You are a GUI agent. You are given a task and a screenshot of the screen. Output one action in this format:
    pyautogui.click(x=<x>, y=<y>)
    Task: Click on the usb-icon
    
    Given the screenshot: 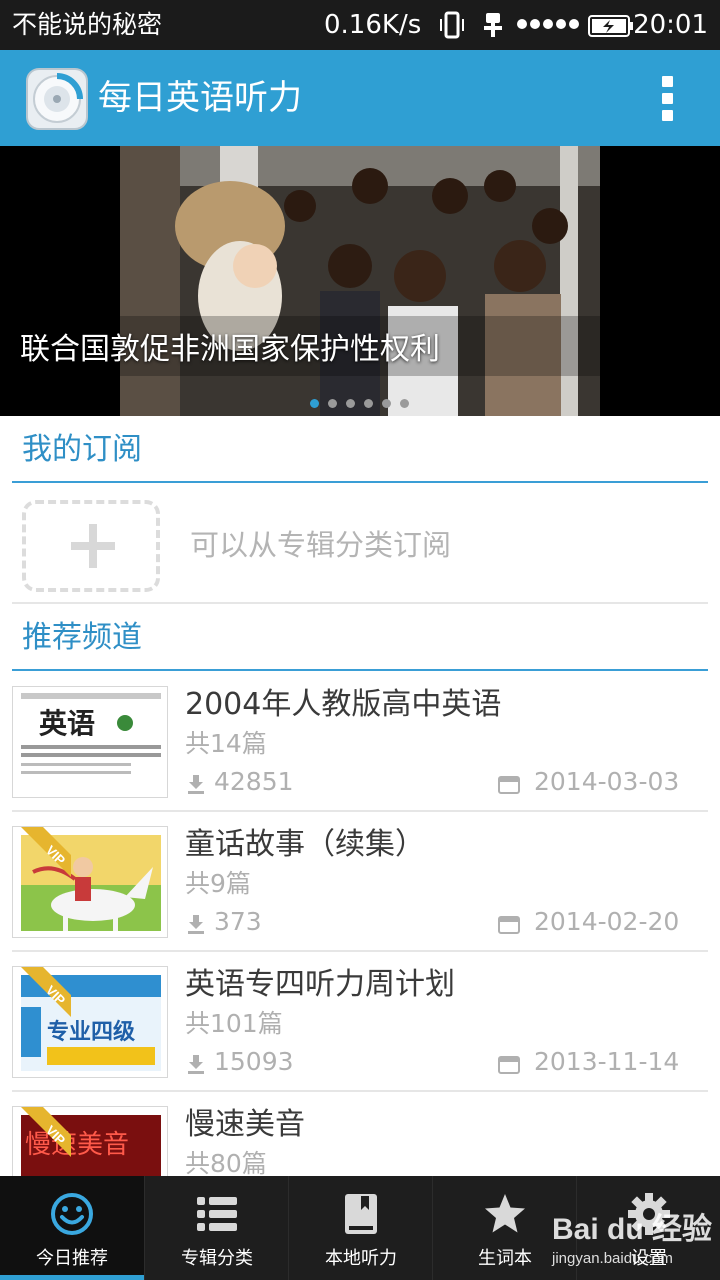 What is the action you would take?
    pyautogui.click(x=493, y=25)
    